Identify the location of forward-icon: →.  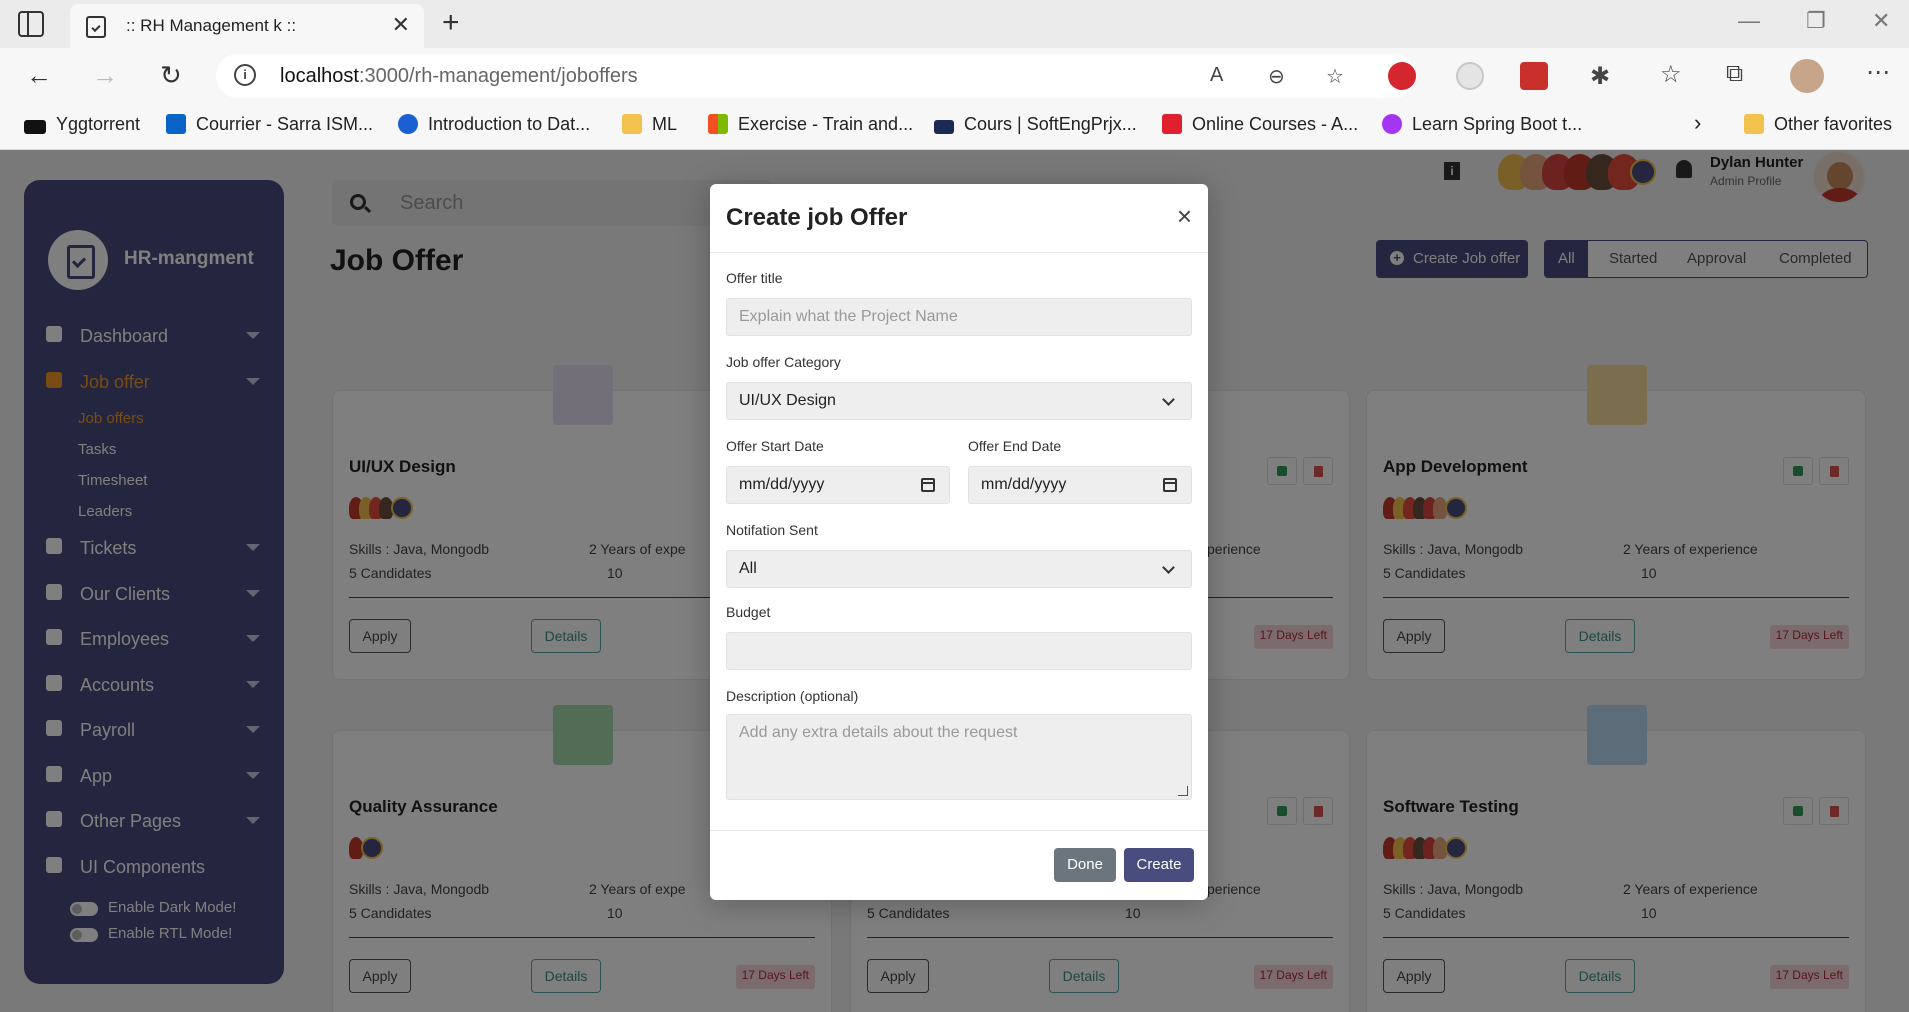
(105, 75).